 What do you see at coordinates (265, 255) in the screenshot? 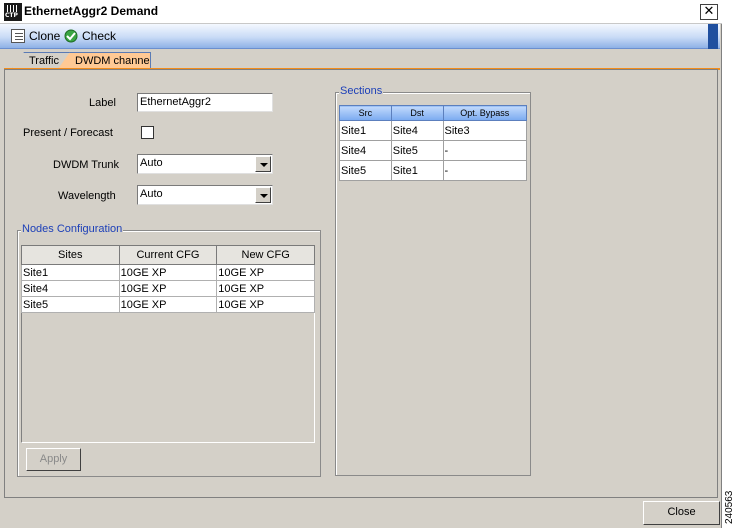
I see `column-header-new-cfg: New CFG` at bounding box center [265, 255].